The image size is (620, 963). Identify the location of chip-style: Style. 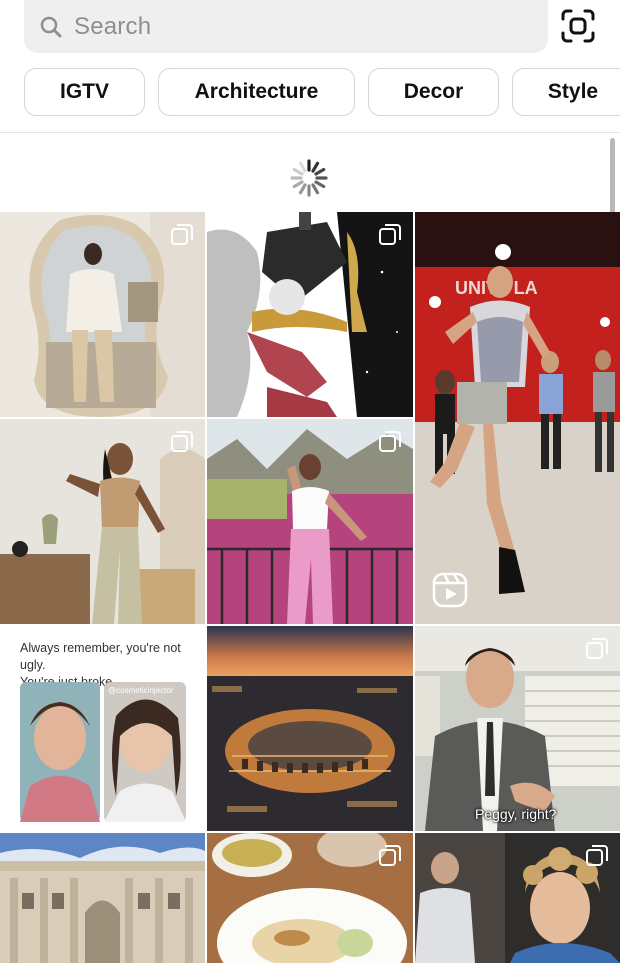
(566, 92).